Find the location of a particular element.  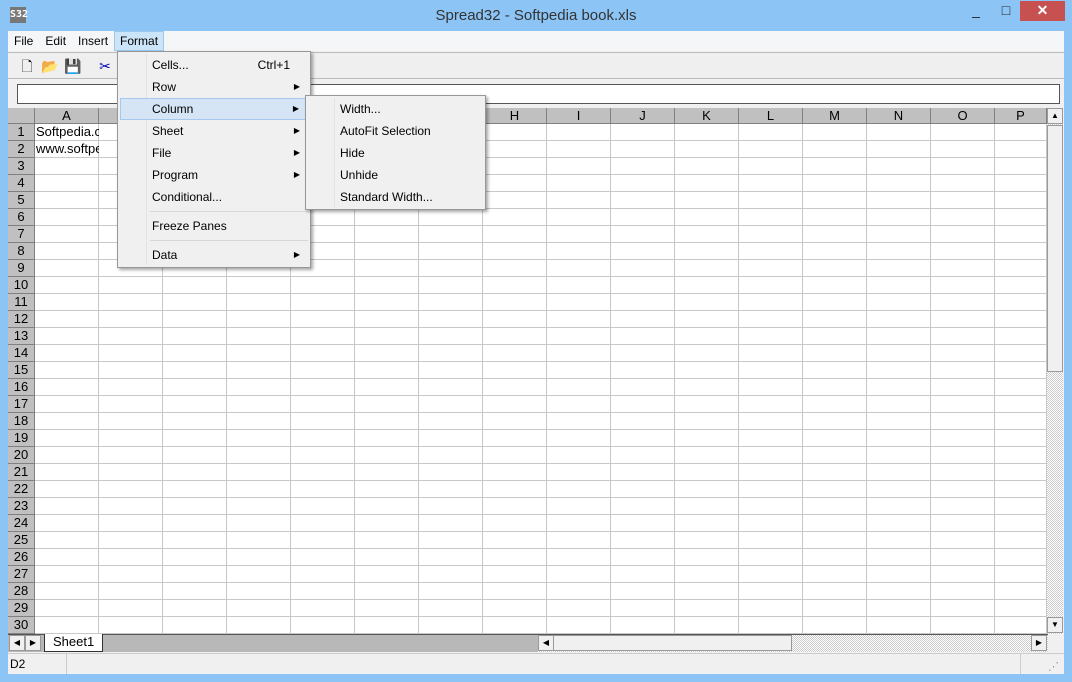

row-header-17: 17 is located at coordinates (21, 404).